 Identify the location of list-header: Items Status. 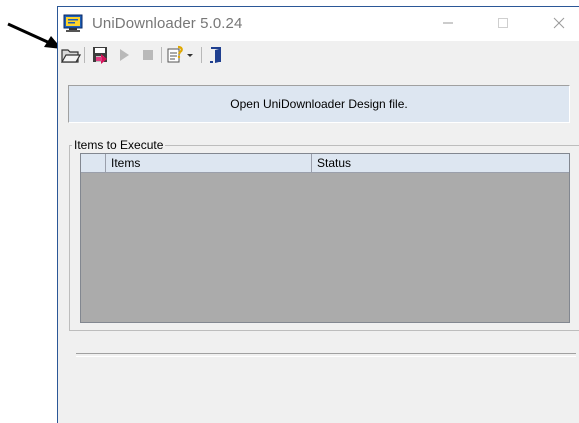
(325, 163).